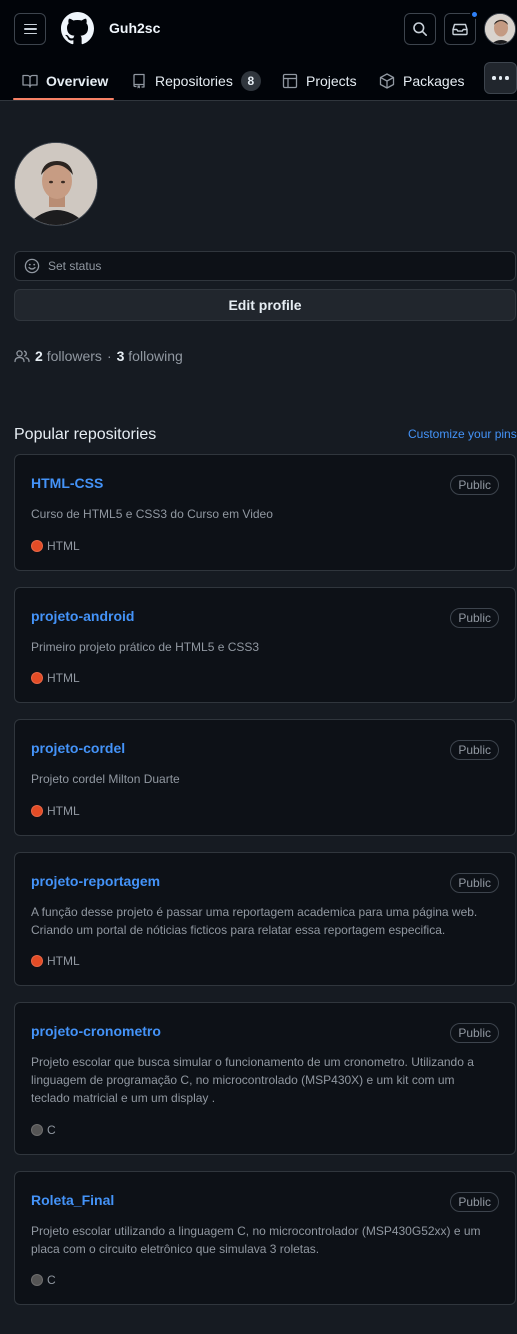  What do you see at coordinates (85, 434) in the screenshot?
I see `popular-repositories-heading: Popular repositories` at bounding box center [85, 434].